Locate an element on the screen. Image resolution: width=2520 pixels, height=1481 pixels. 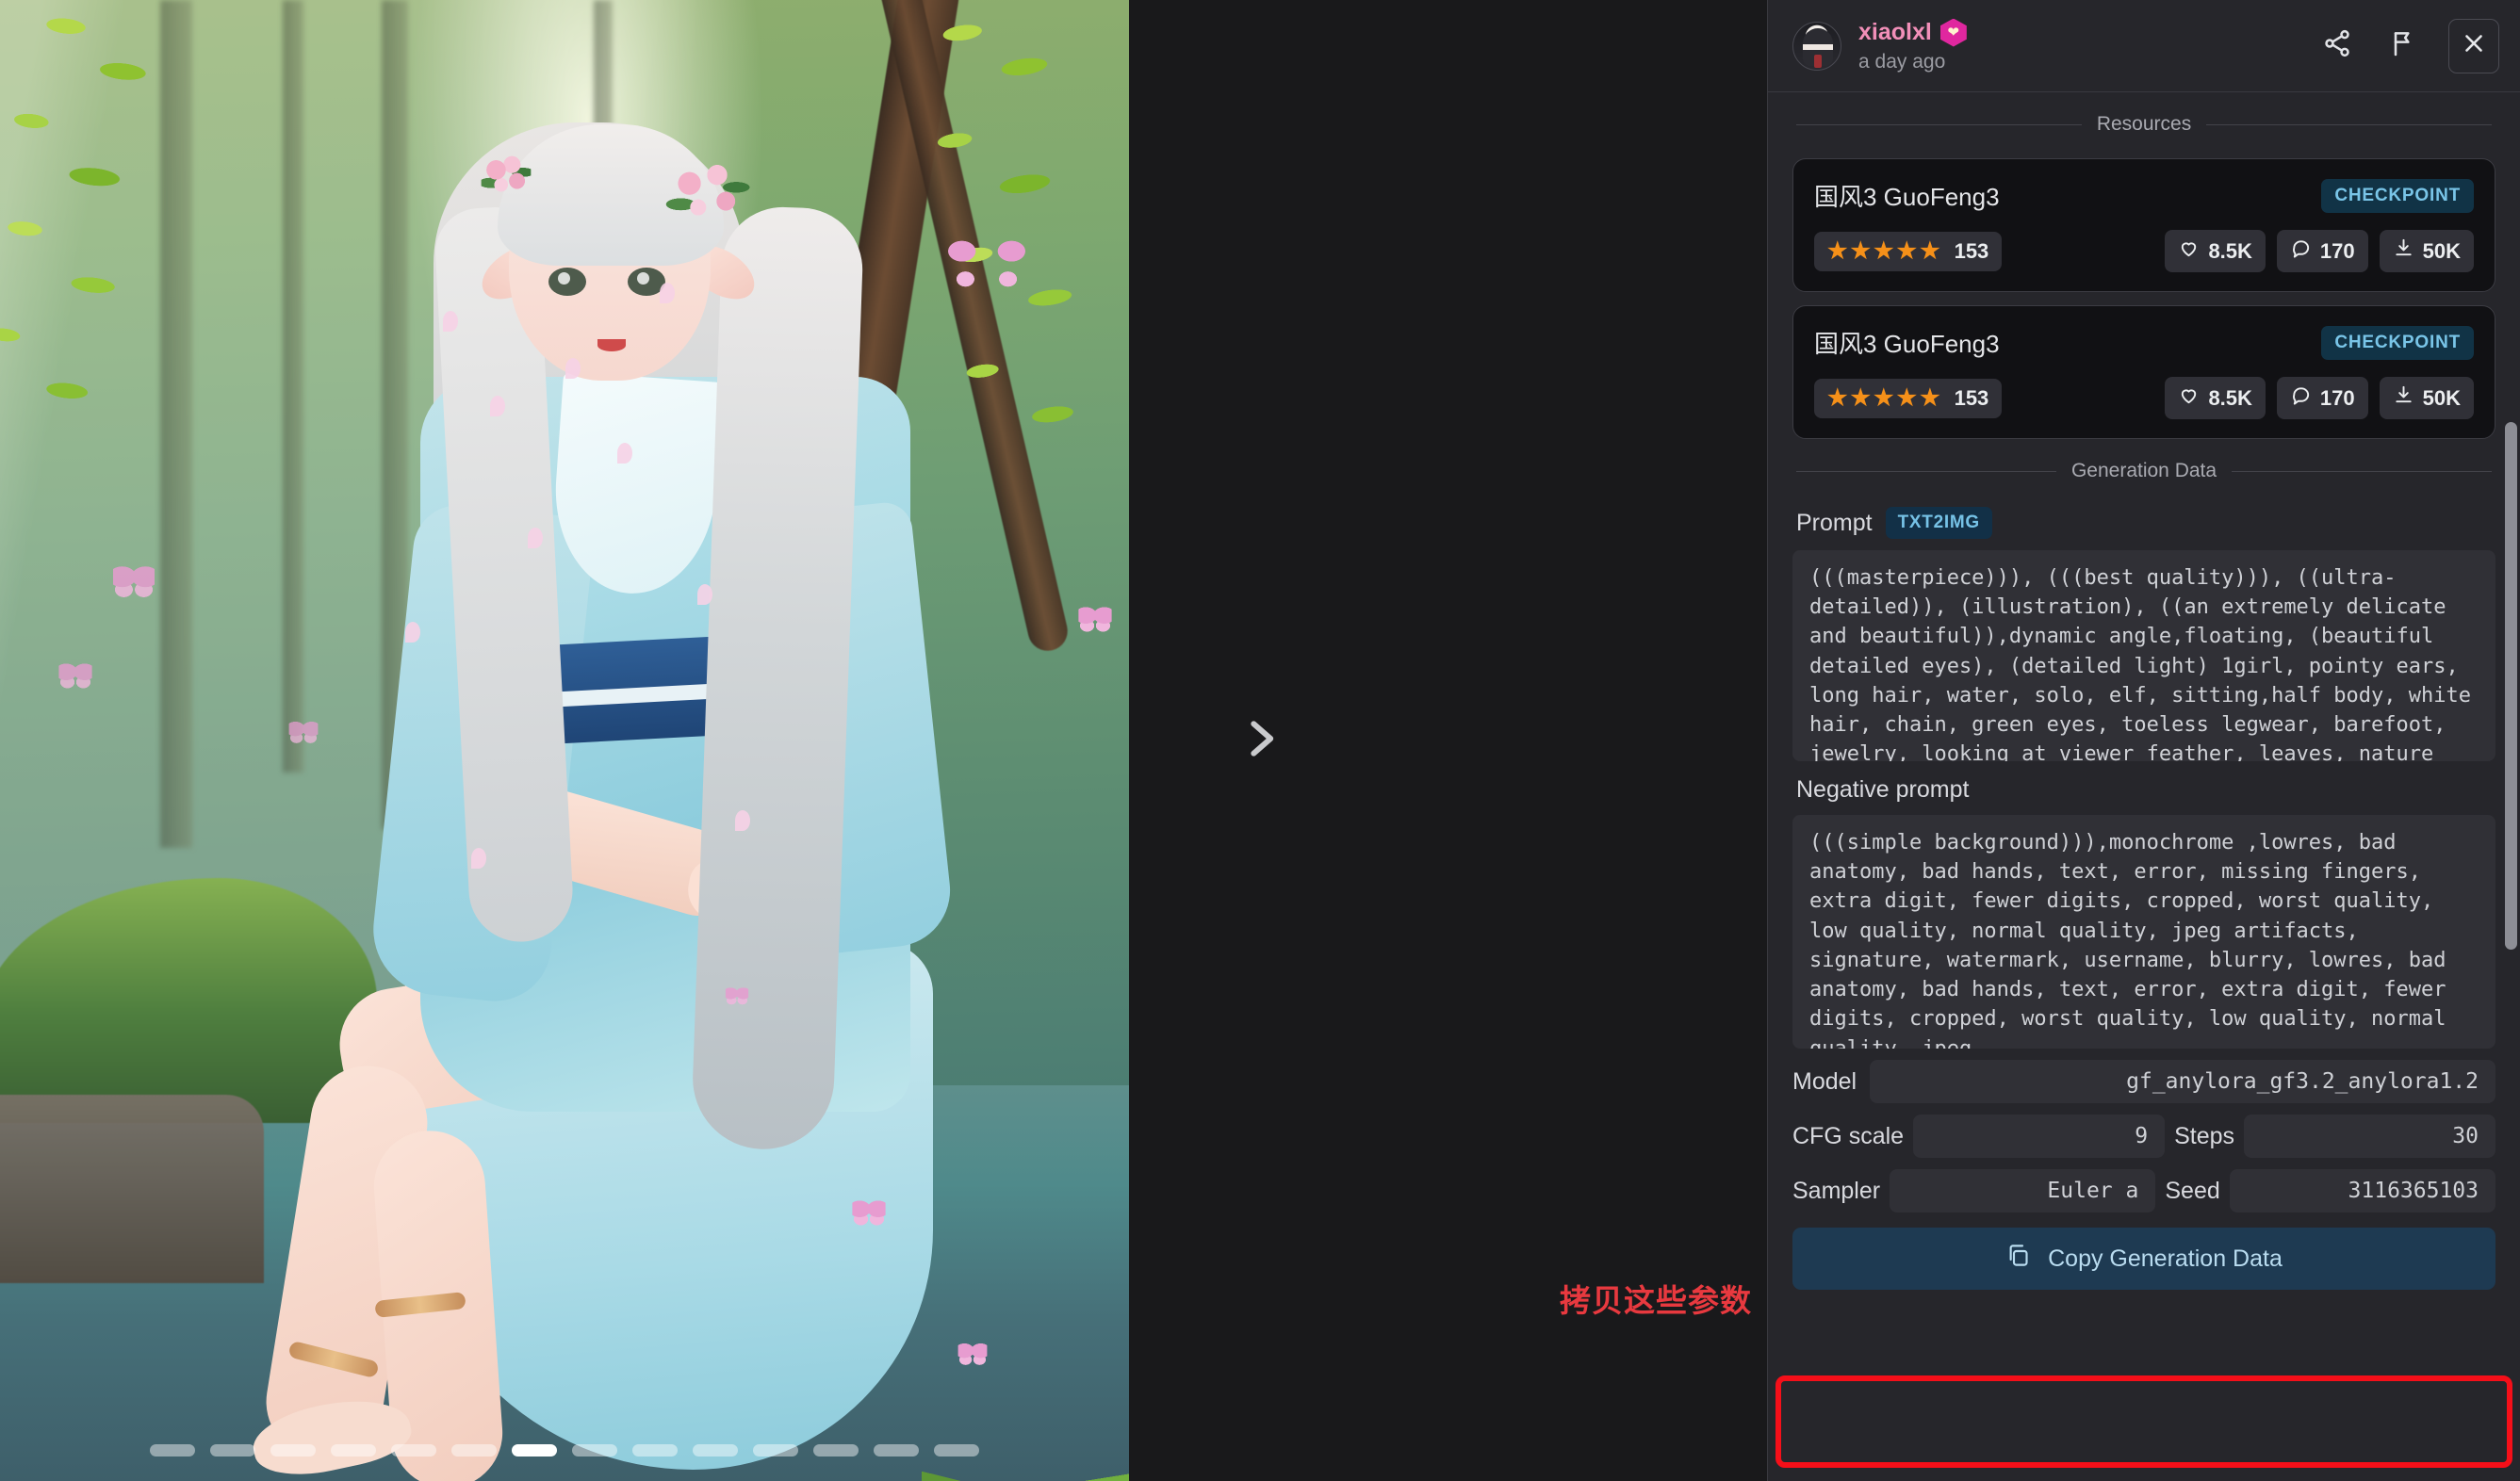
heart-badge-icon: ❤ is located at coordinates (1953, 32).